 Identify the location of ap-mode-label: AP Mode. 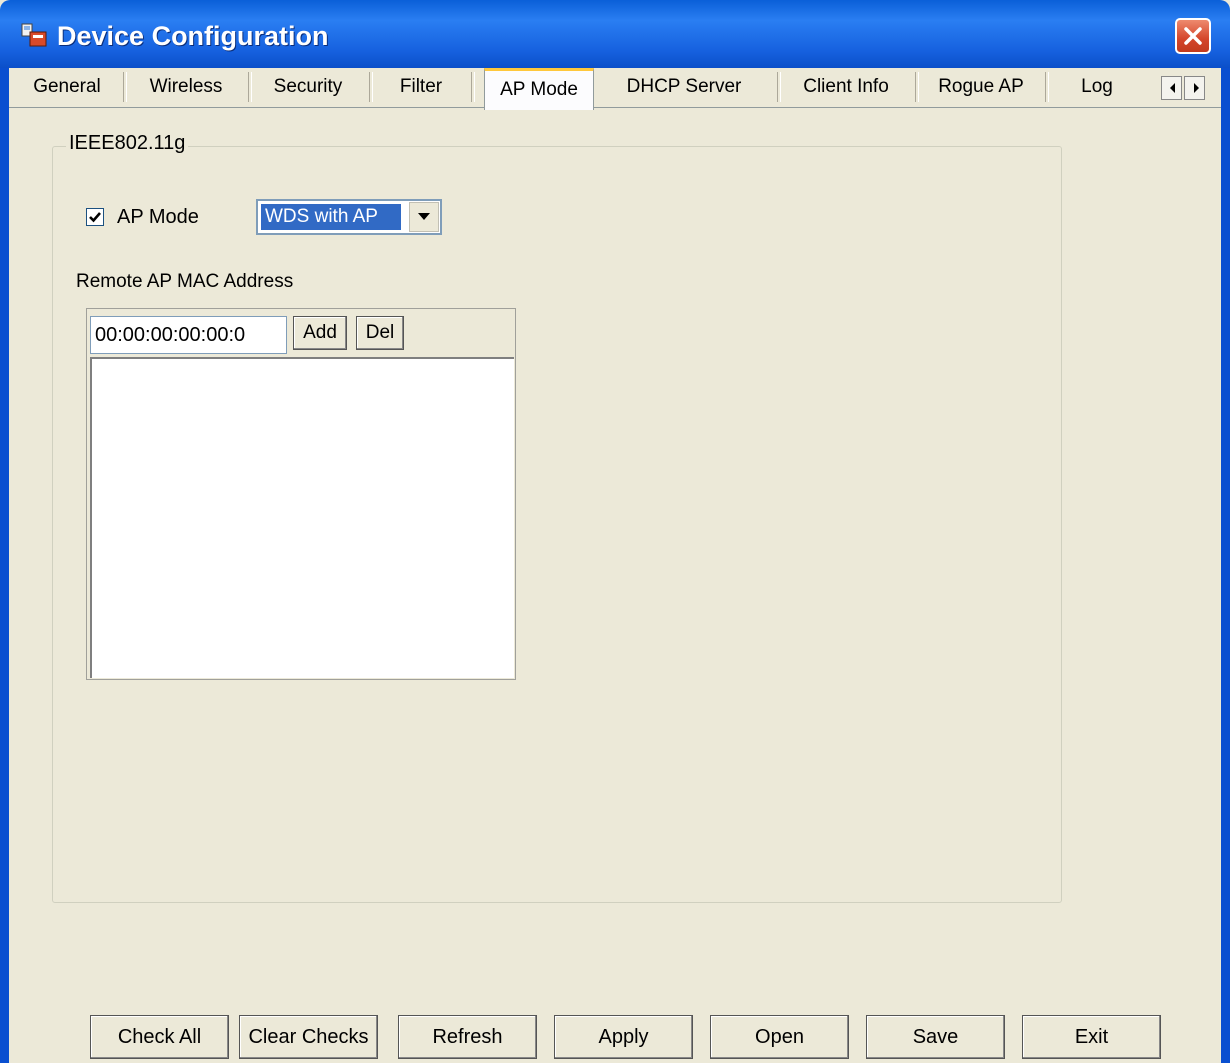
(158, 217).